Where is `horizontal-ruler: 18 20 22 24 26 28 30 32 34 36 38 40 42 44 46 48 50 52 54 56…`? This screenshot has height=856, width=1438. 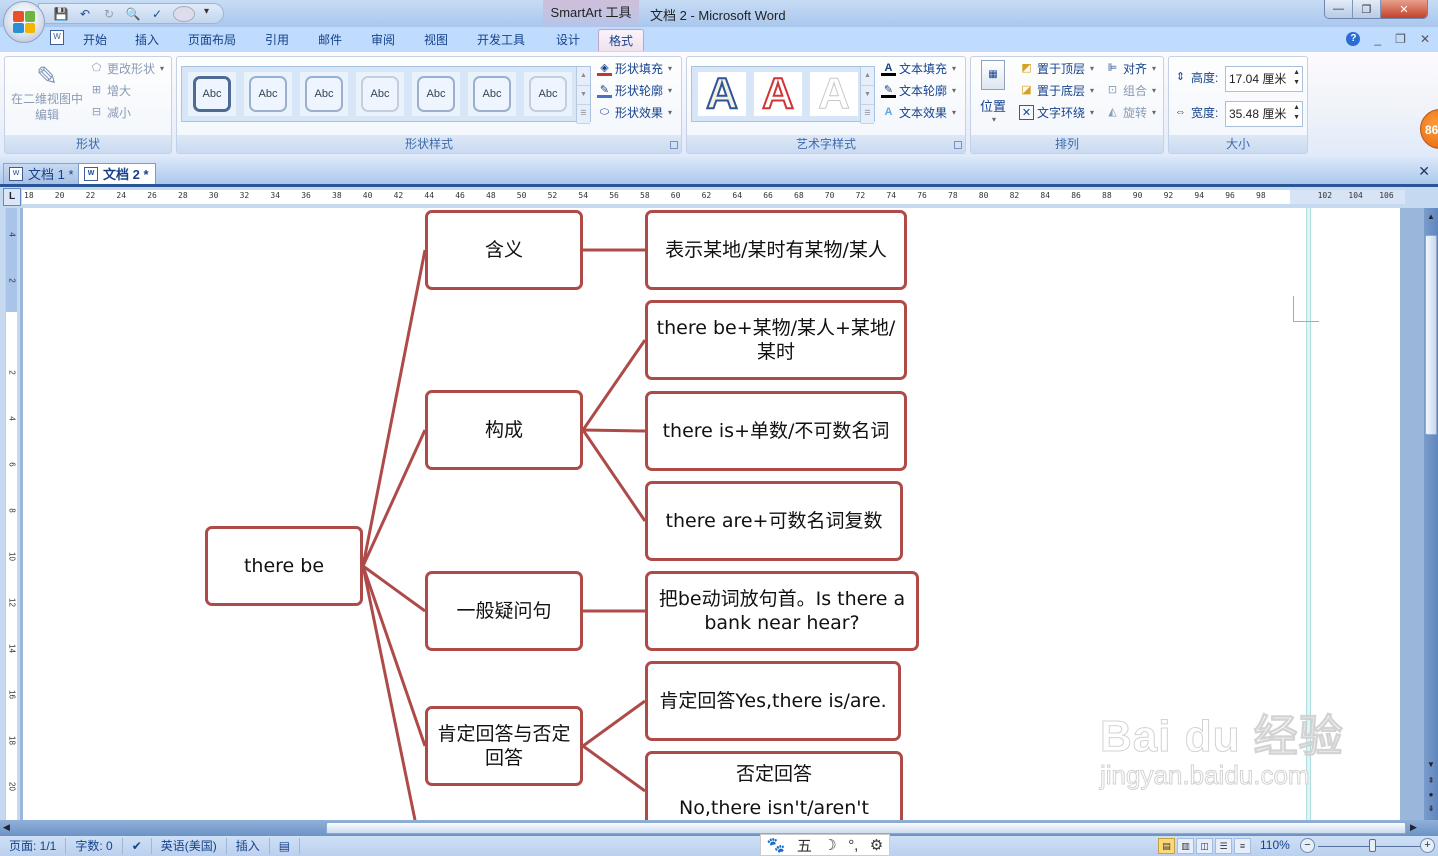
horizontal-ruler: 18 20 22 24 26 28 30 32 34 36 38 40 42 44 46 48 50 52 54 56… is located at coordinates (718, 197).